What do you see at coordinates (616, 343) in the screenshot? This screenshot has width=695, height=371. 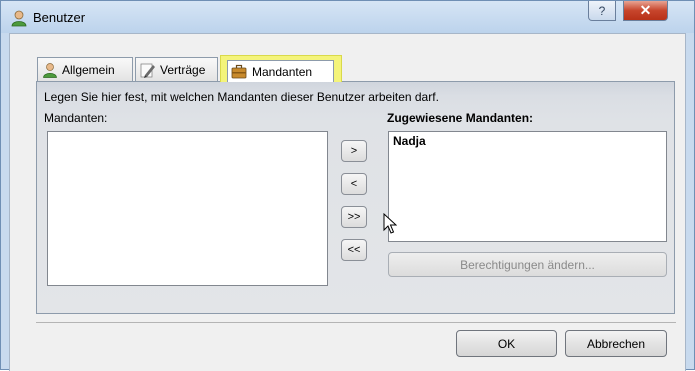 I see `cancel-button: Abbrechen` at bounding box center [616, 343].